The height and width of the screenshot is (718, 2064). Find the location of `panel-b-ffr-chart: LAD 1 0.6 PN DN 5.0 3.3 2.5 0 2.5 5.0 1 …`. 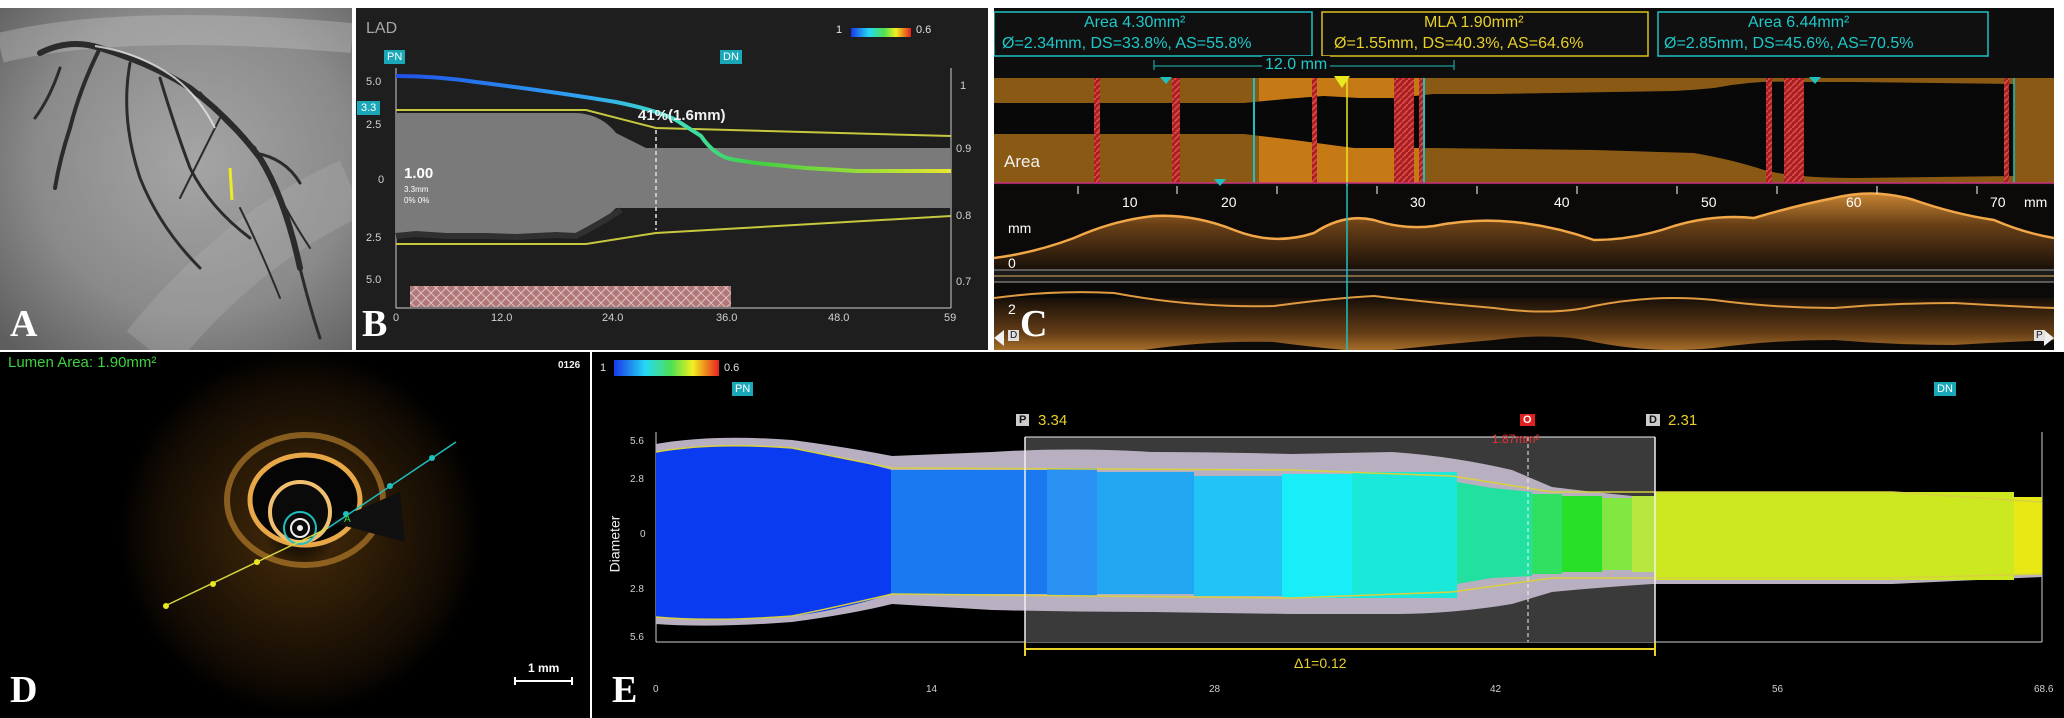

panel-b-ffr-chart: LAD 1 0.6 PN DN 5.0 3.3 2.5 0 2.5 5.0 1 … is located at coordinates (672, 179).